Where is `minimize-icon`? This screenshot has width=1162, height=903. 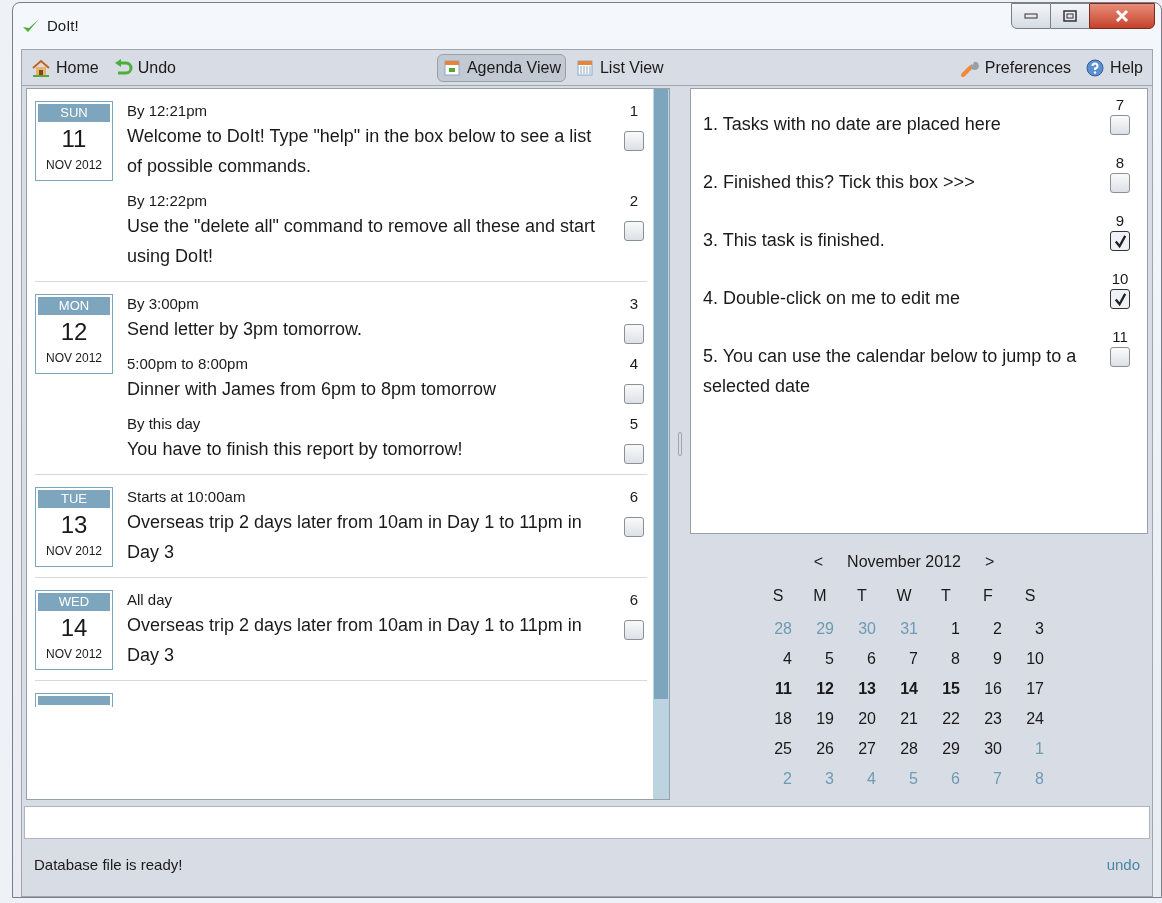
minimize-icon is located at coordinates (1031, 16).